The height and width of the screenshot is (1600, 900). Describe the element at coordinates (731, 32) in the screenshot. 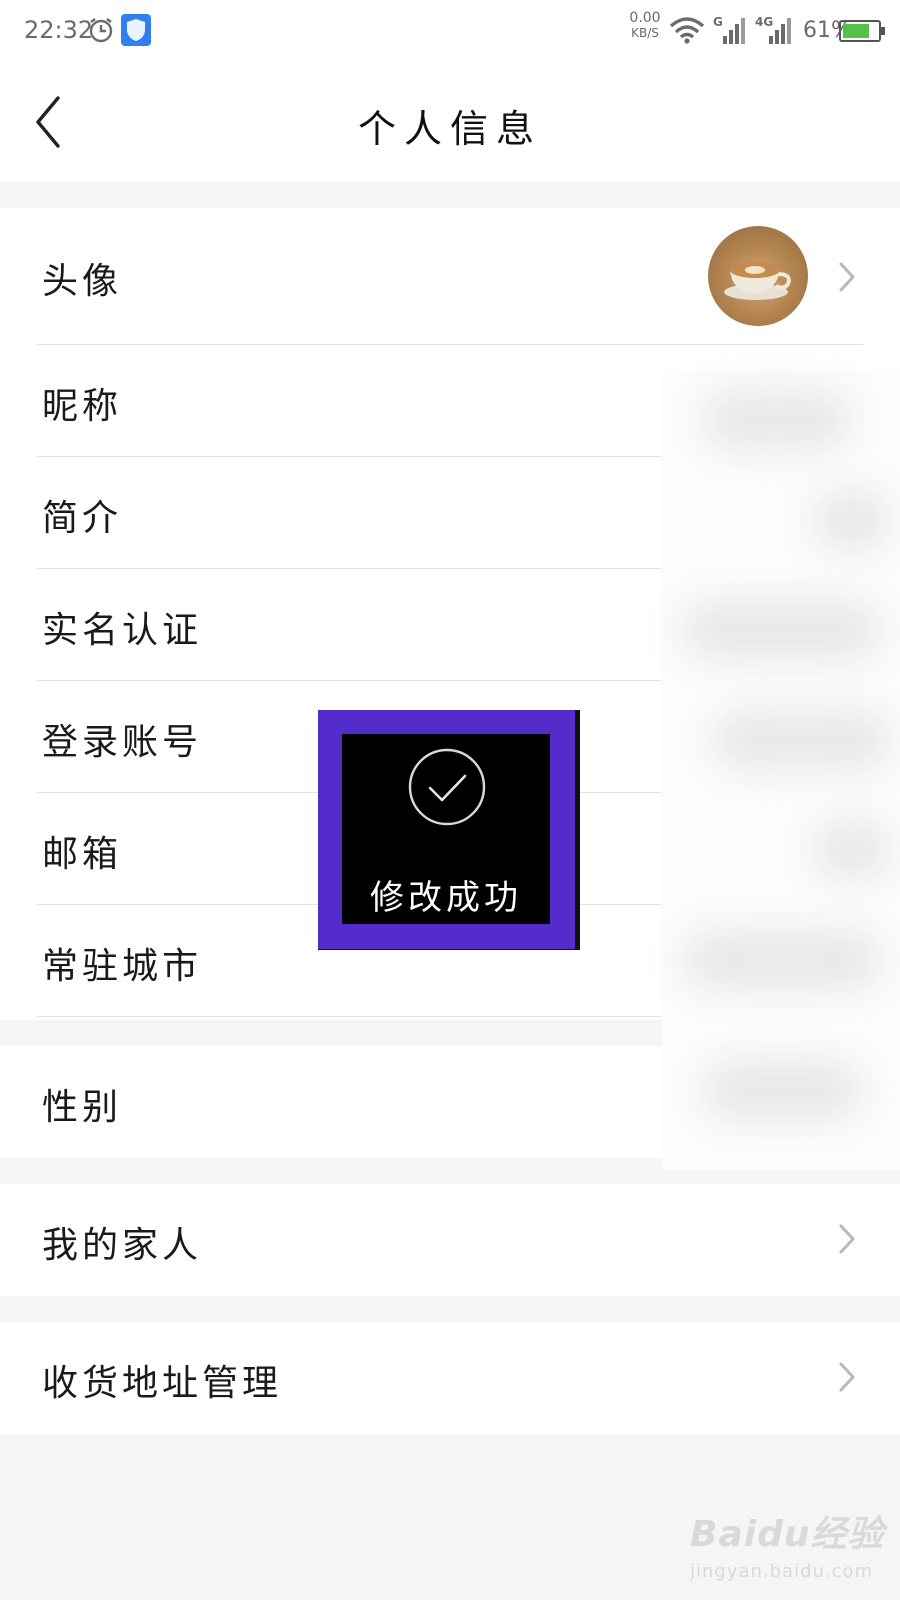

I see `signal-g-icon: G` at that location.